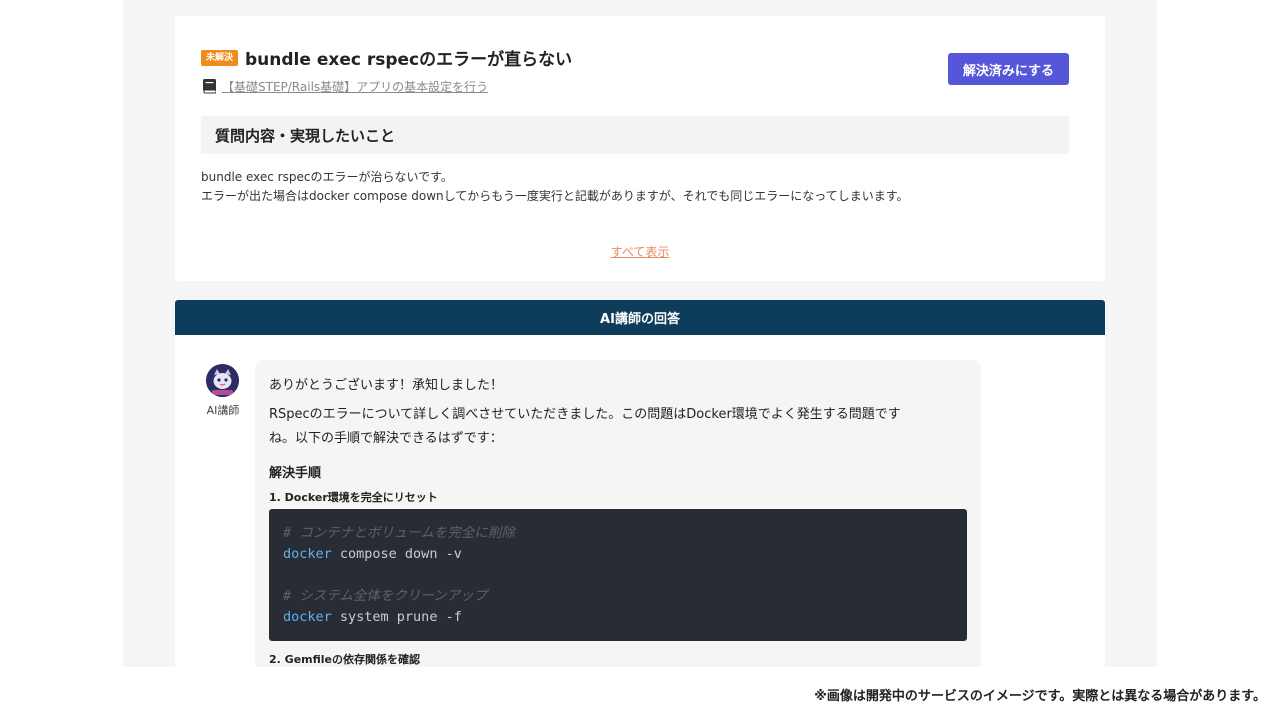 Image resolution: width=1280 pixels, height=720 pixels. What do you see at coordinates (399, 533) in the screenshot?
I see `code-comment: # コンテナとボリュームを完全に削除` at bounding box center [399, 533].